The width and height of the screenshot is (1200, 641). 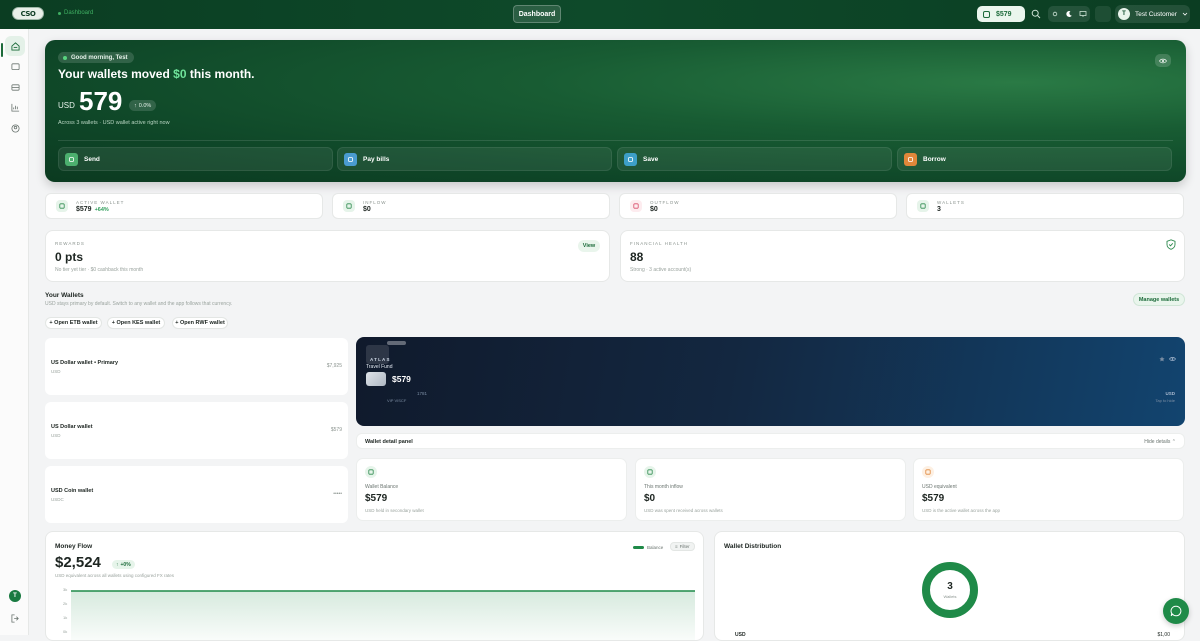 What do you see at coordinates (683, 510) in the screenshot?
I see `detail-card-desc: USD was spent received across wallets` at bounding box center [683, 510].